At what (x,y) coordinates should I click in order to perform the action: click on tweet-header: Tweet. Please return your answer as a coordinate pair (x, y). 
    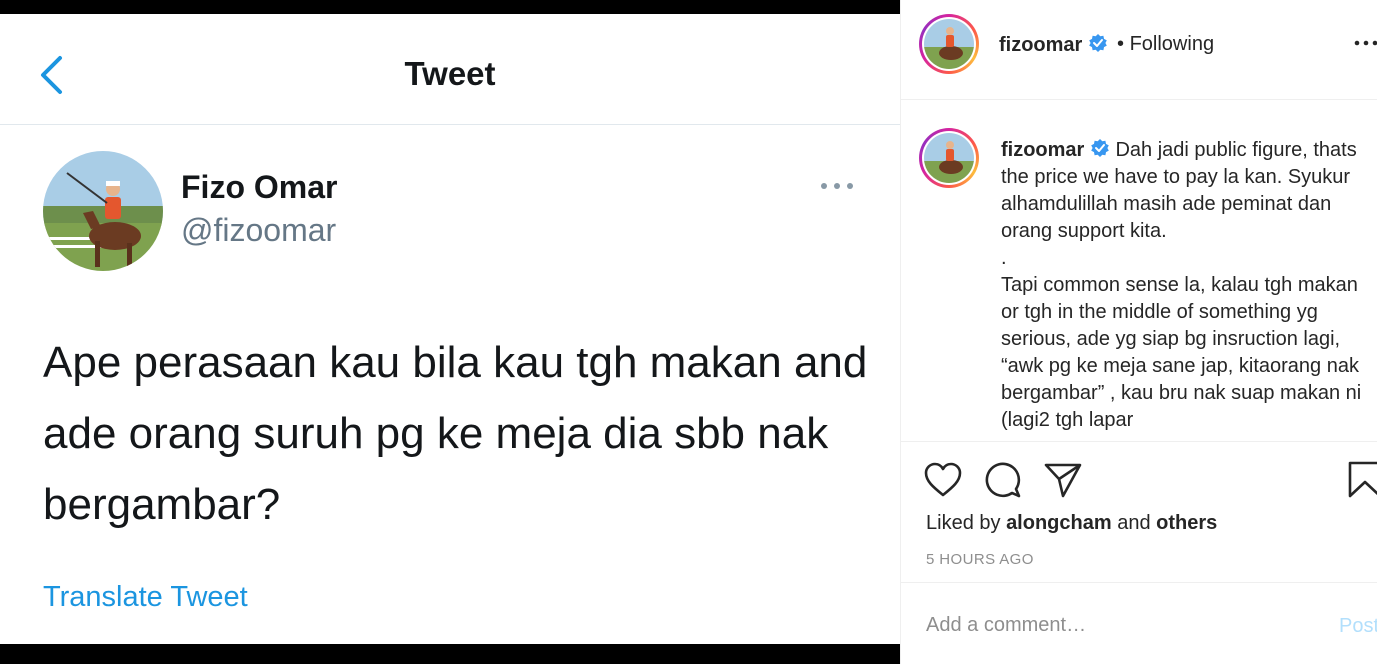
    Looking at the image, I should click on (450, 69).